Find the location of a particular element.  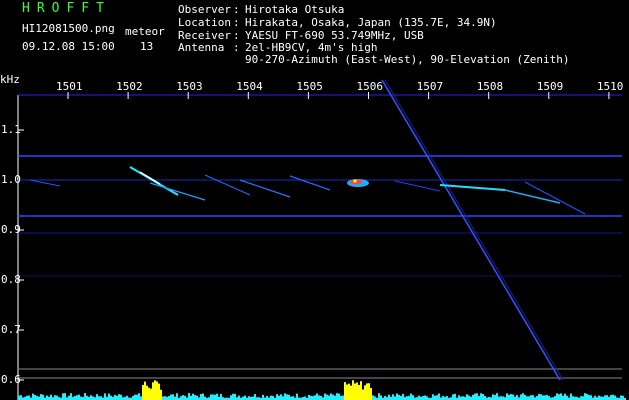

y-tick-label: 0.6 is located at coordinates (11, 379).